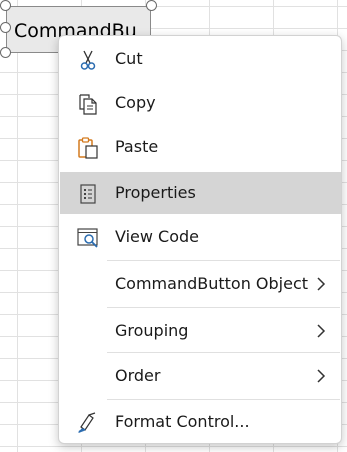  What do you see at coordinates (200, 103) in the screenshot?
I see `menu-item-copy: Copy` at bounding box center [200, 103].